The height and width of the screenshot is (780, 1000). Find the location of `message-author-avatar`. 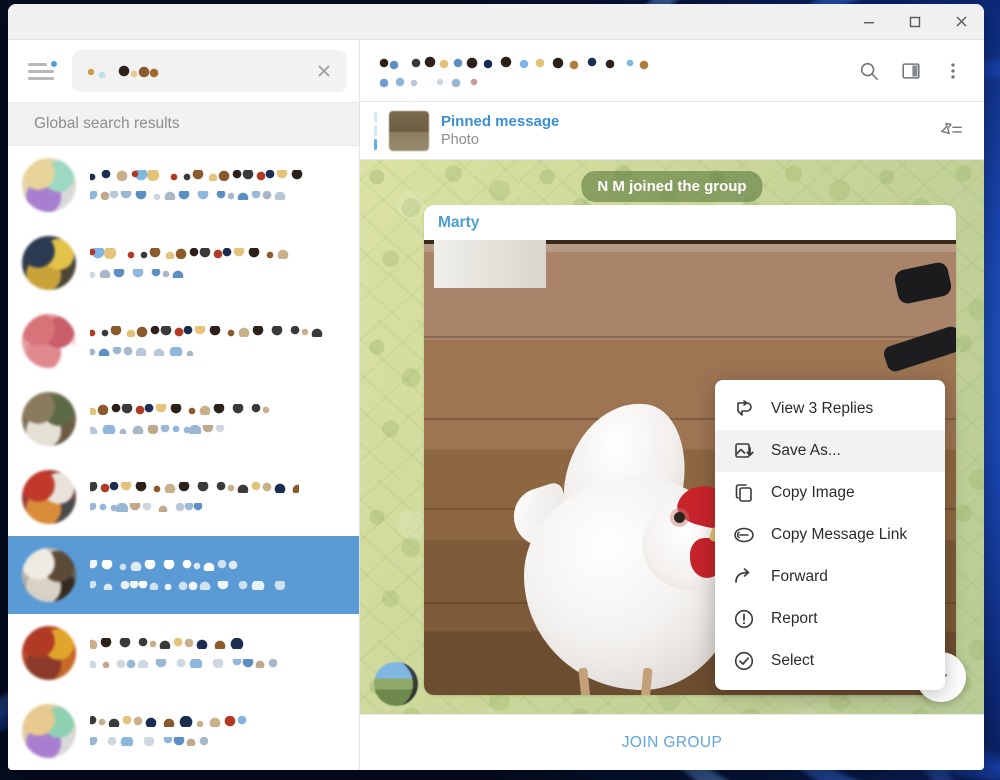

message-author-avatar is located at coordinates (396, 684).